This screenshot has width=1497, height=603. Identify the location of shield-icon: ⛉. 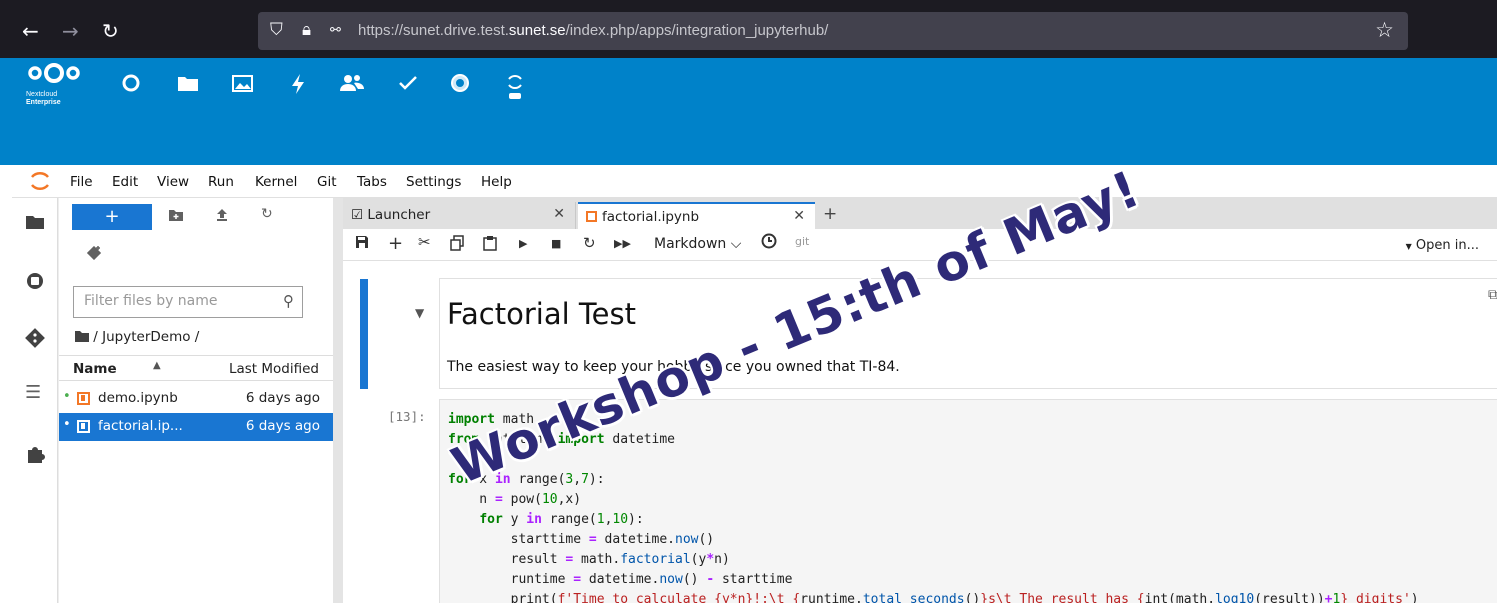
(276, 30).